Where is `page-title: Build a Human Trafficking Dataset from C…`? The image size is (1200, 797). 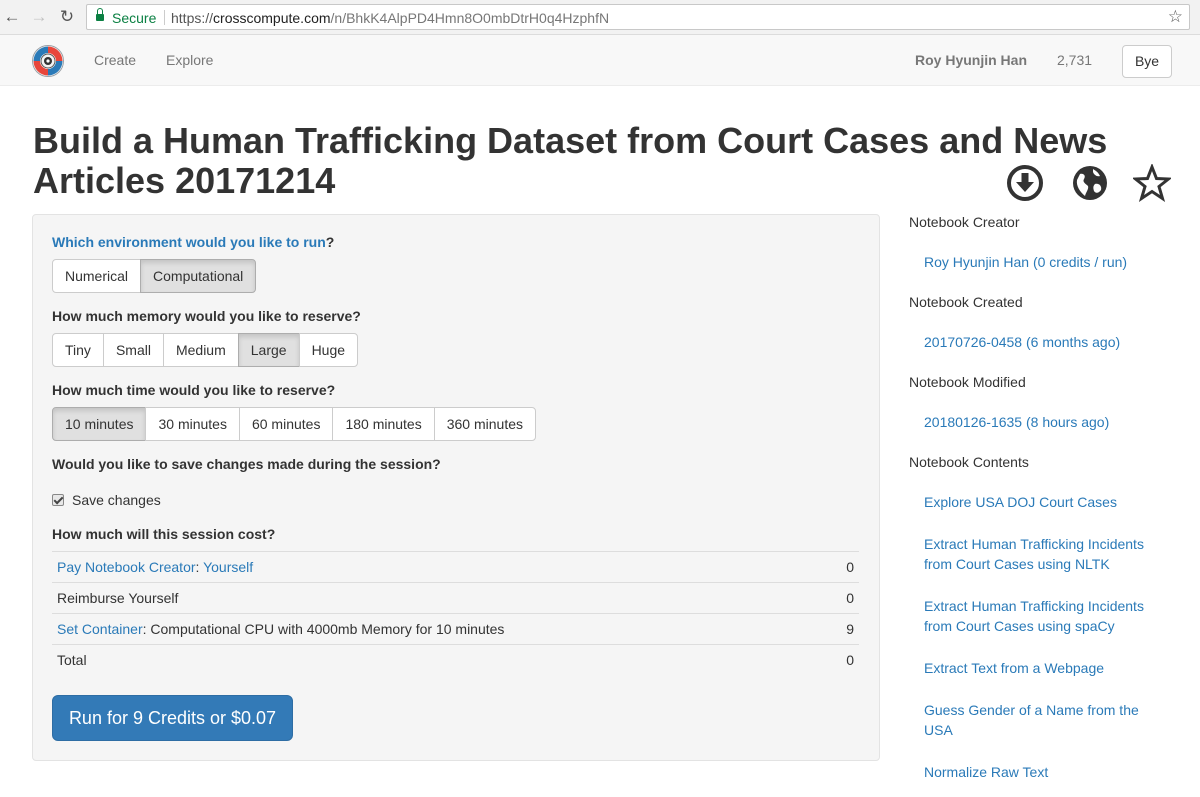
page-title: Build a Human Trafficking Dataset from C… is located at coordinates (570, 160).